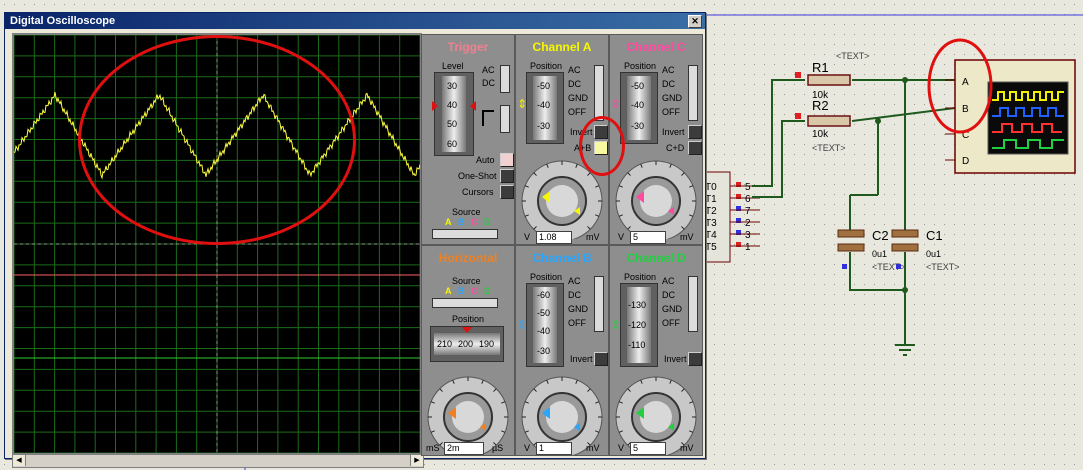 Image resolution: width=1083 pixels, height=470 pixels. What do you see at coordinates (648, 237) in the screenshot?
I see `channel-c-value-box: 5` at bounding box center [648, 237].